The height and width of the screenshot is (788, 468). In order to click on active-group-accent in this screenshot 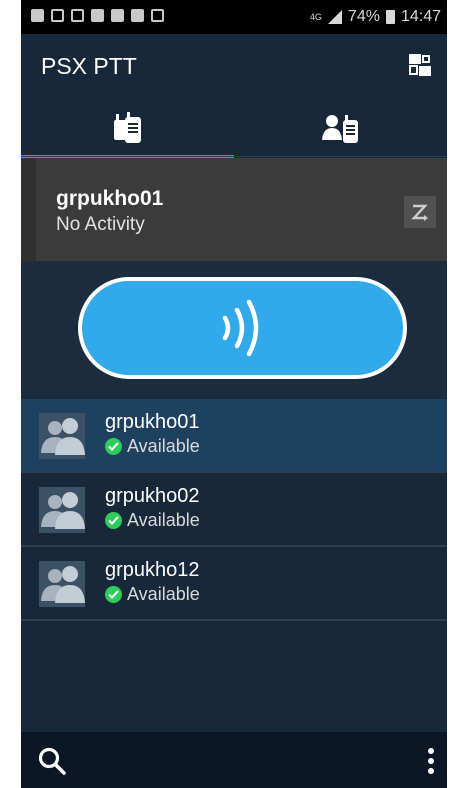, I will do `click(28, 209)`.